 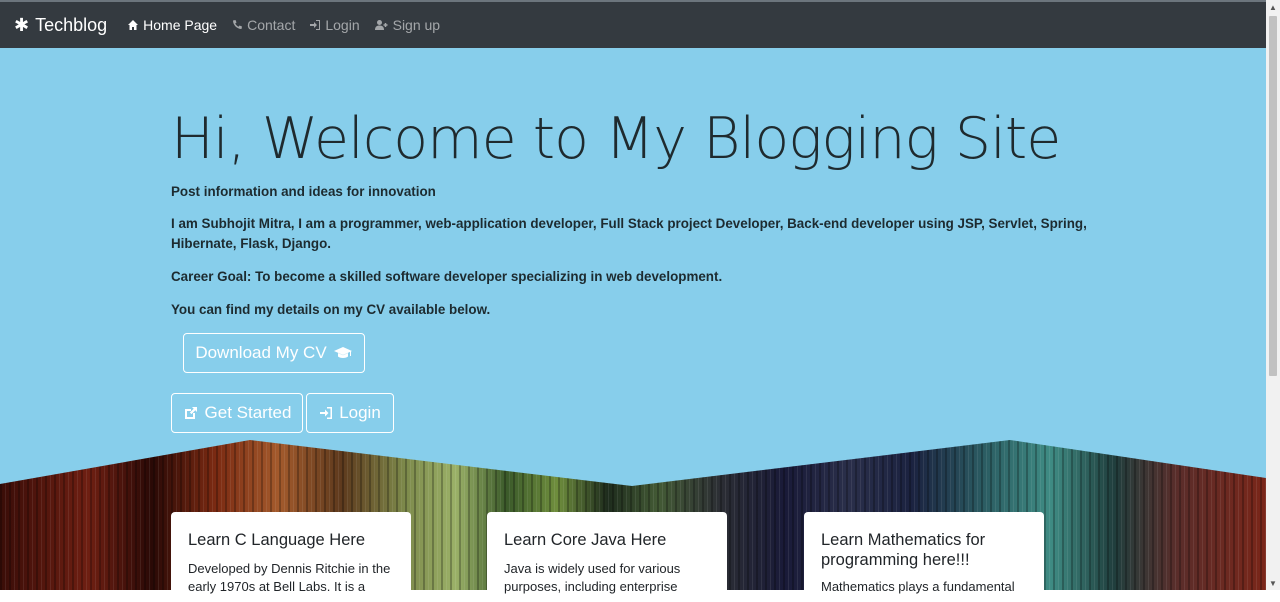 What do you see at coordinates (133, 25) in the screenshot?
I see `home-icon` at bounding box center [133, 25].